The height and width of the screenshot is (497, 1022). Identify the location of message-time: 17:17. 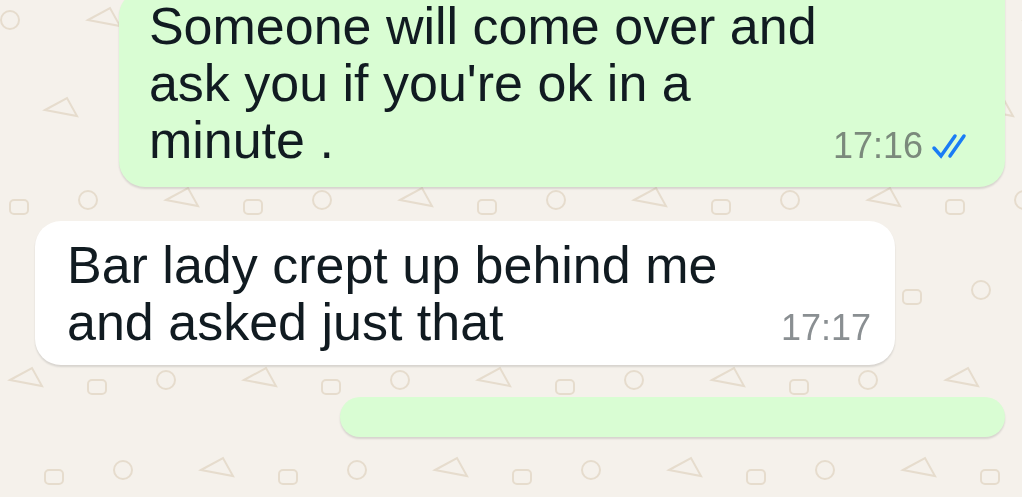
(826, 328).